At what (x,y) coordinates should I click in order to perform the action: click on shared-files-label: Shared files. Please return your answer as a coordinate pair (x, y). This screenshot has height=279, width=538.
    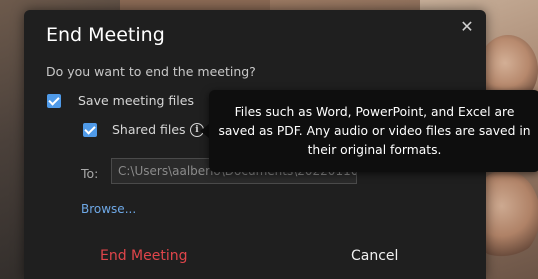
    Looking at the image, I should click on (149, 129).